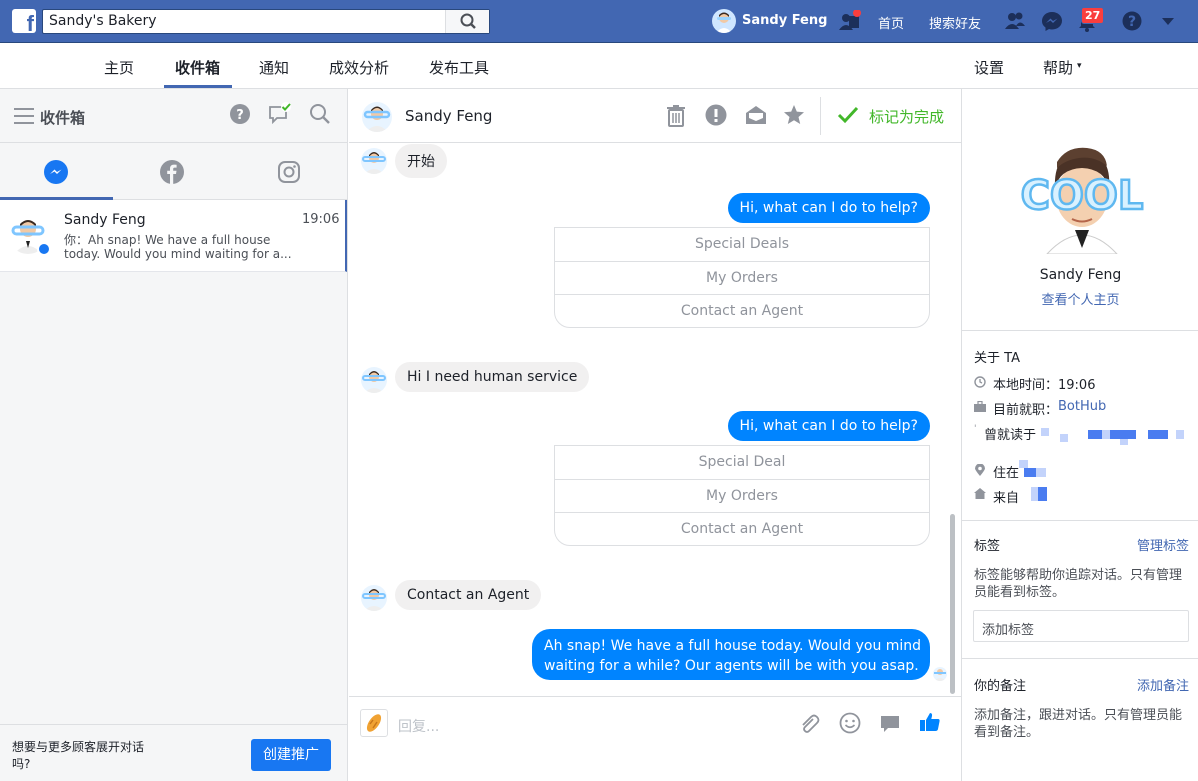  Describe the element at coordinates (989, 67) in the screenshot. I see `settings-link: 设置` at that location.